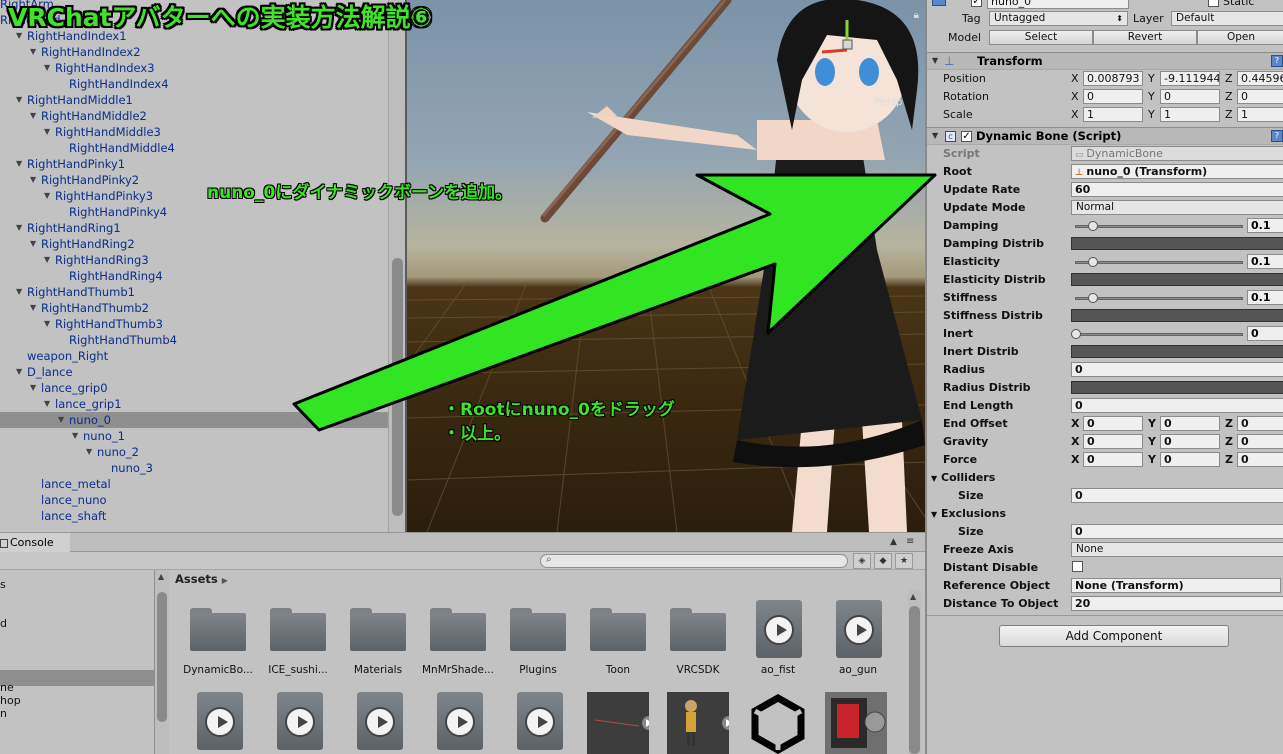 The width and height of the screenshot is (1283, 754). I want to click on stiffness-slider, so click(1158, 298).